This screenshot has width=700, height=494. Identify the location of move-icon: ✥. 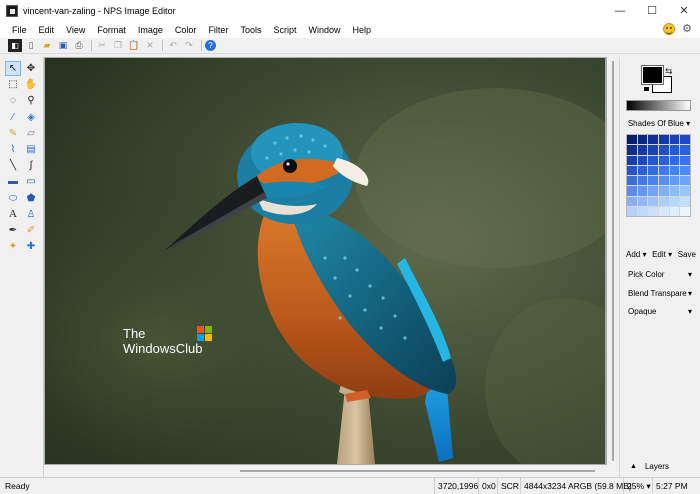
(31, 68).